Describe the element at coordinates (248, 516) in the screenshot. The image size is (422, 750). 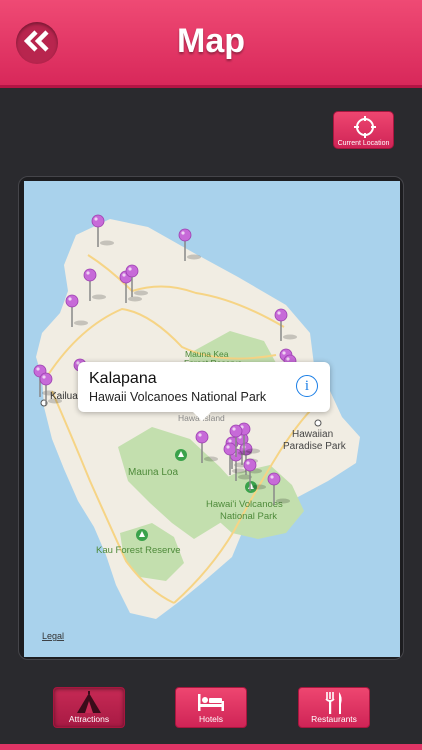
I see `map-label-national-park: National Park` at that location.